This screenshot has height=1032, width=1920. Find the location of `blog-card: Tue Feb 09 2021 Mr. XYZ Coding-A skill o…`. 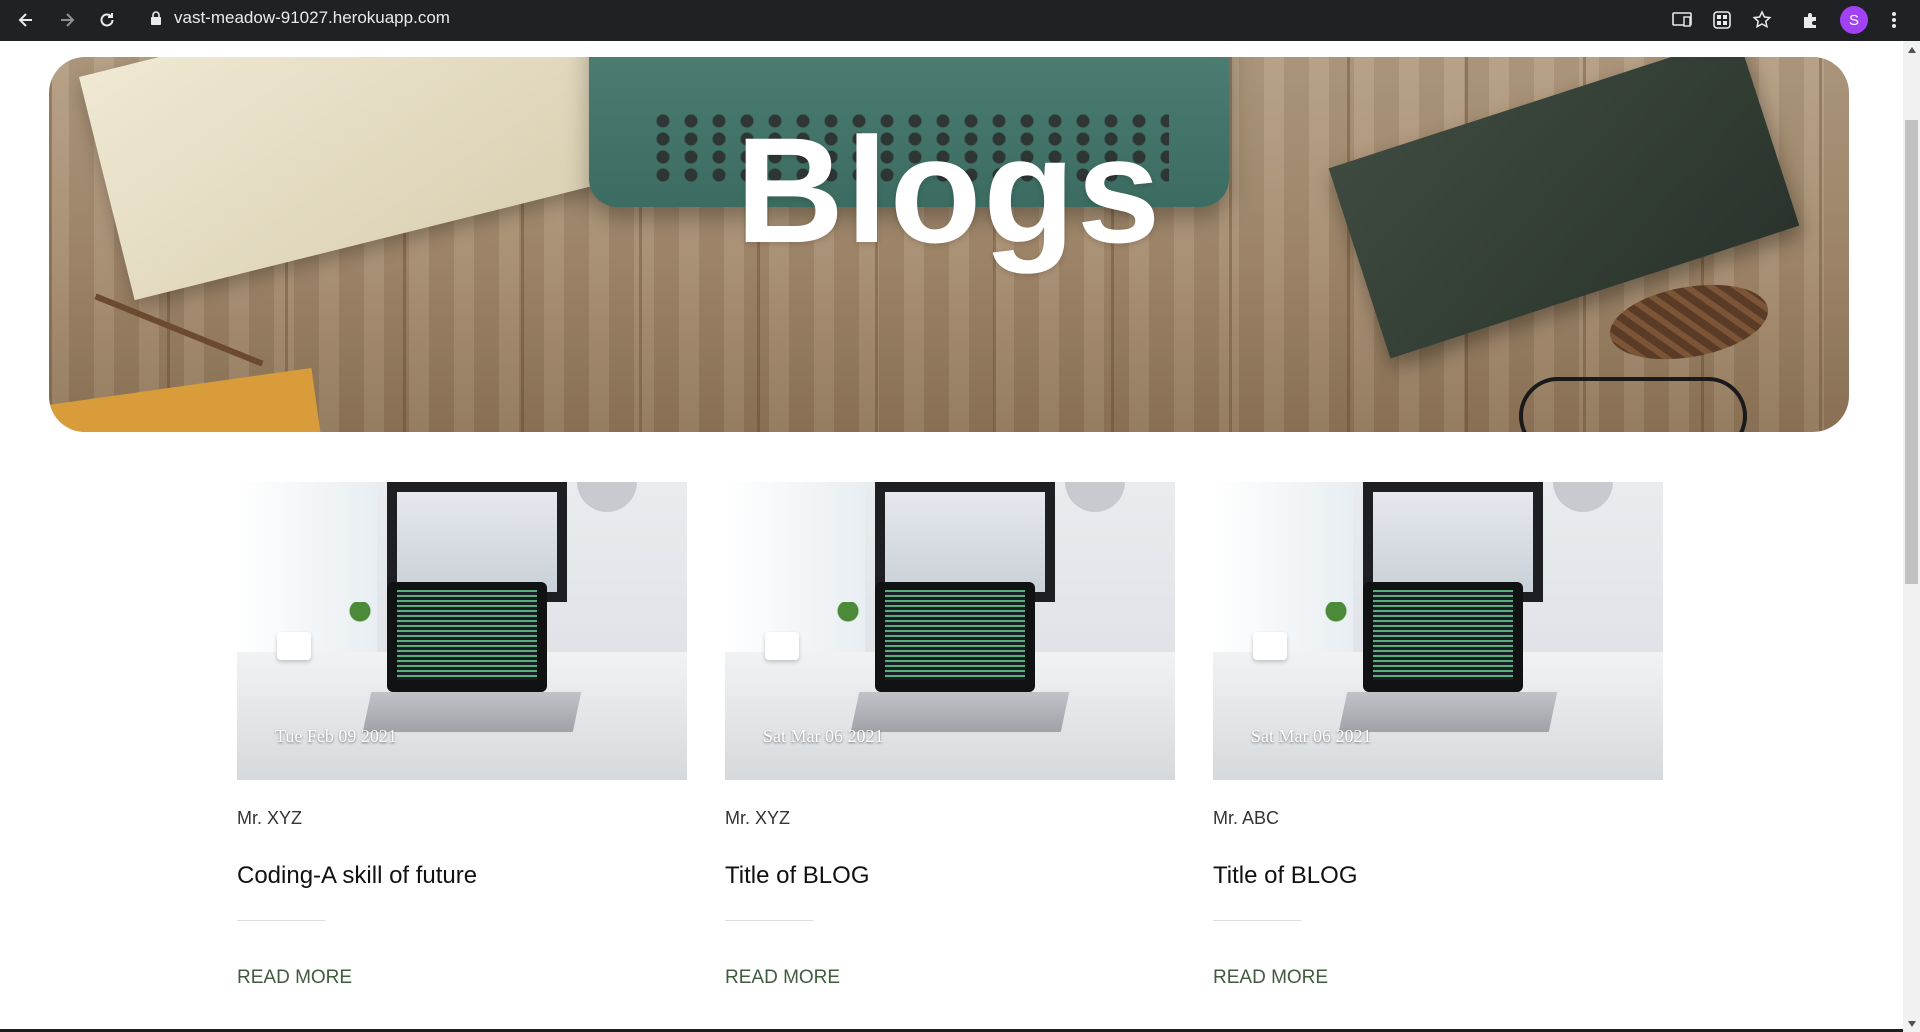

blog-card: Tue Feb 09 2021 Mr. XYZ Coding-A skill o… is located at coordinates (462, 735).